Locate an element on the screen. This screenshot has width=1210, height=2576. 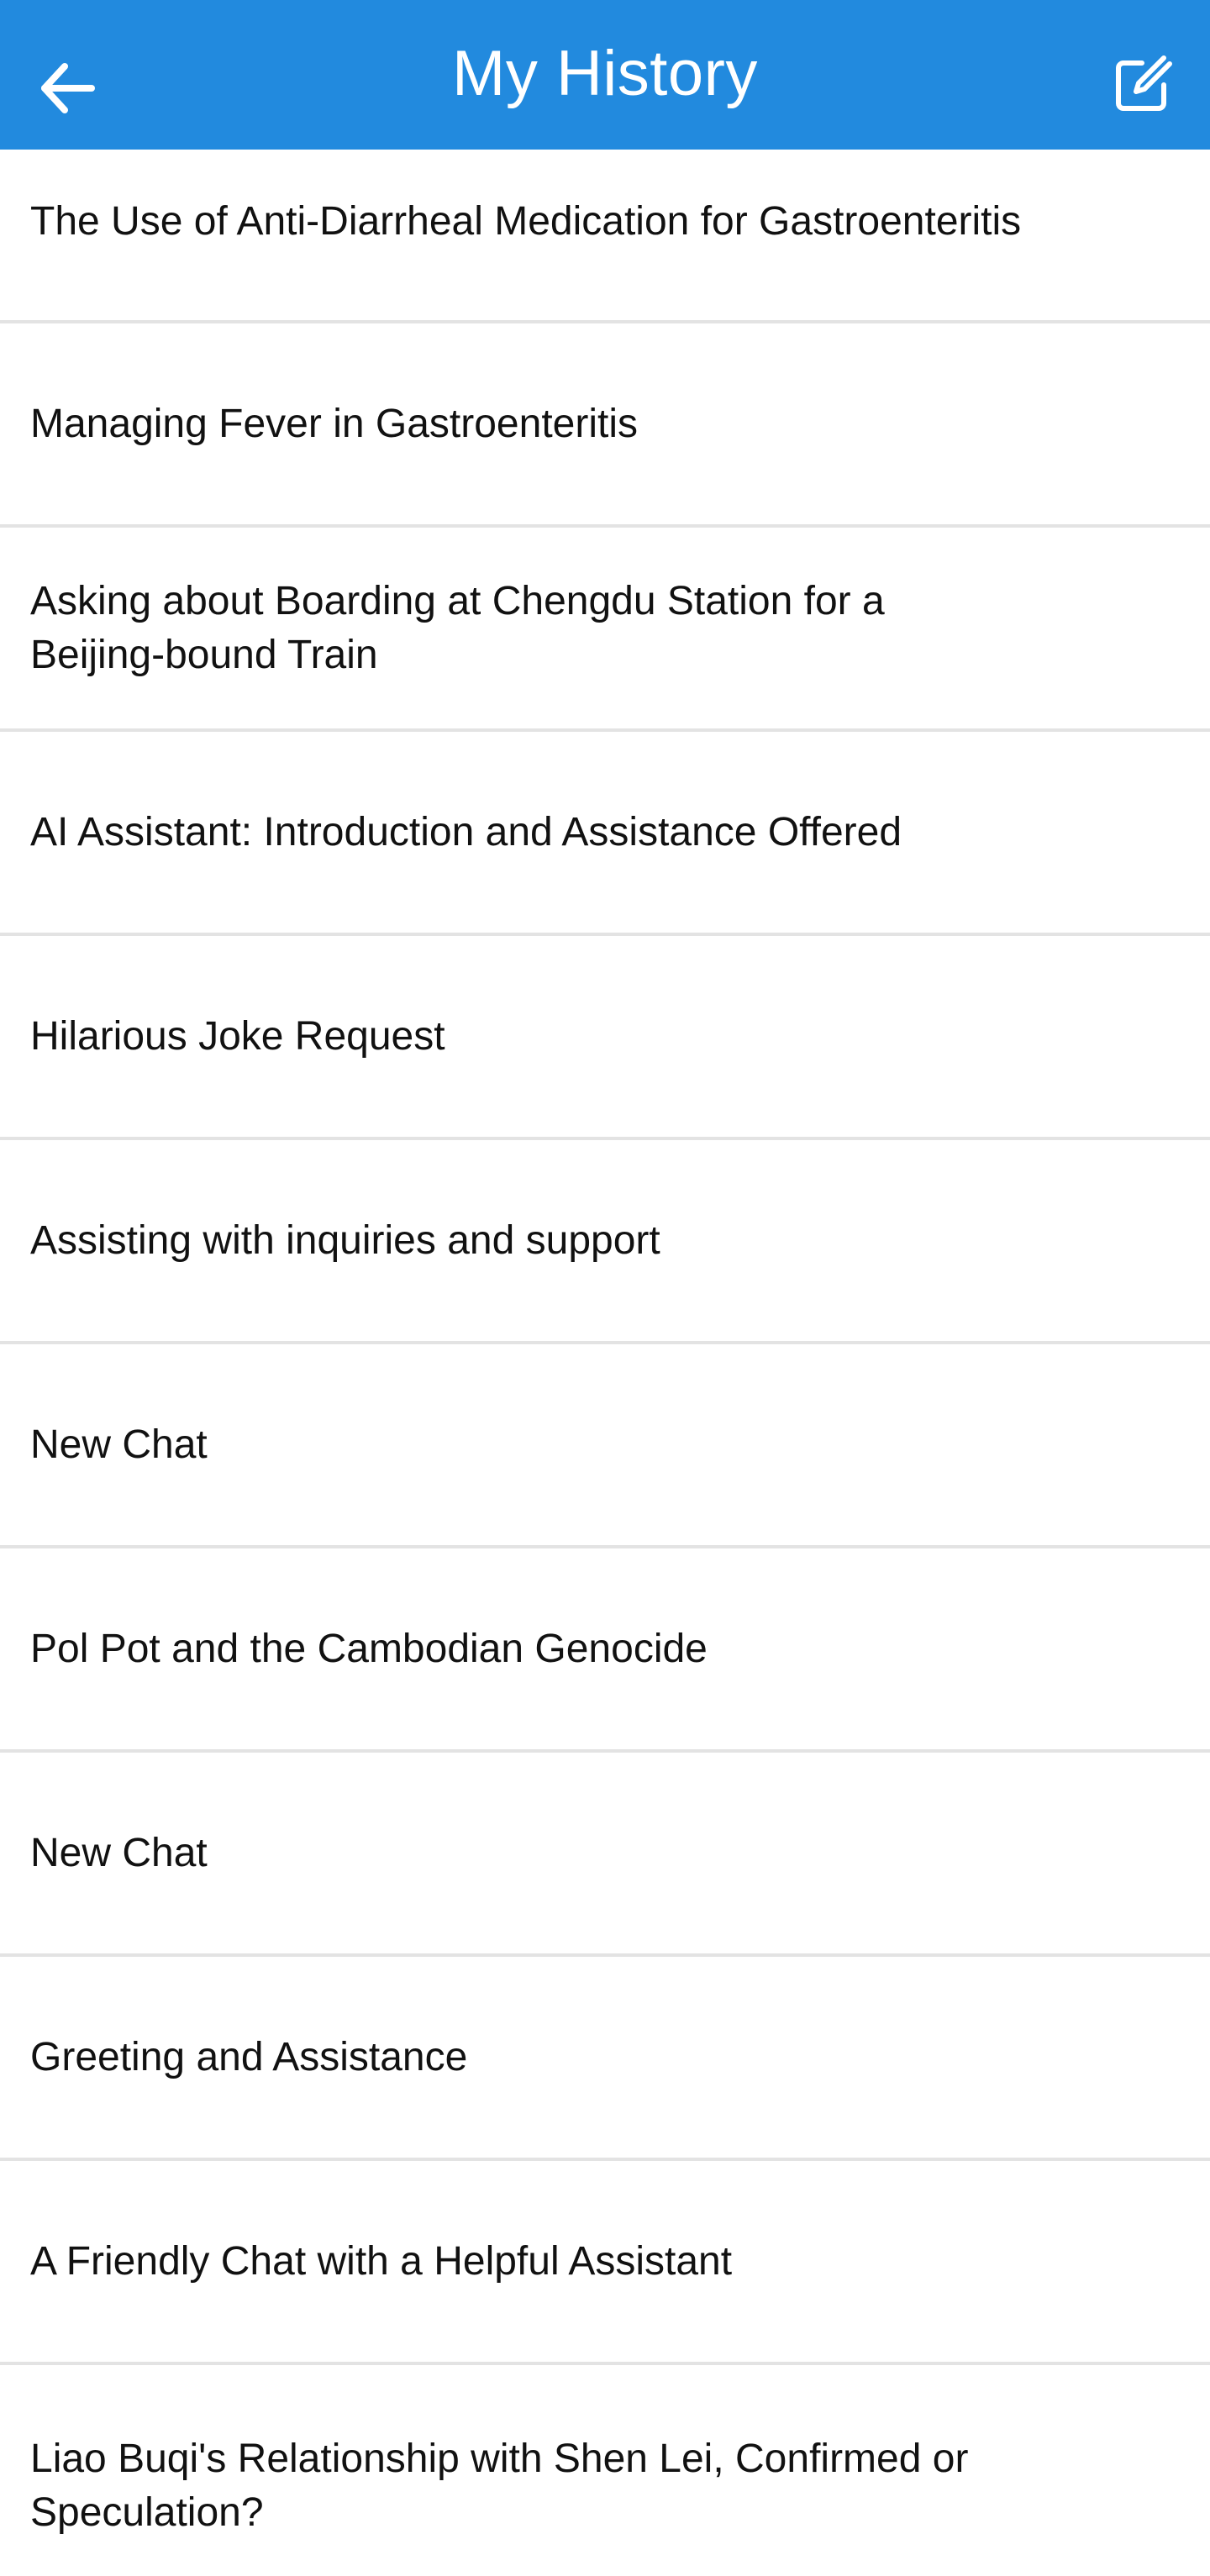
history-item-label: Greeting and Assistance is located at coordinates (249, 2056).